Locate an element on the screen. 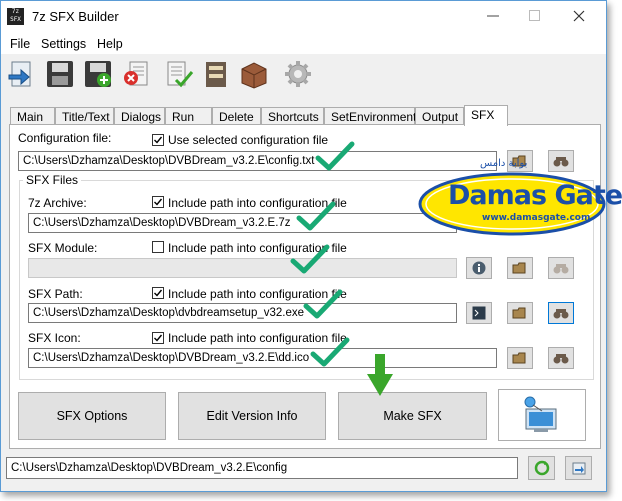 This screenshot has width=622, height=501. annotation-arrow-down-icon is located at coordinates (380, 375).